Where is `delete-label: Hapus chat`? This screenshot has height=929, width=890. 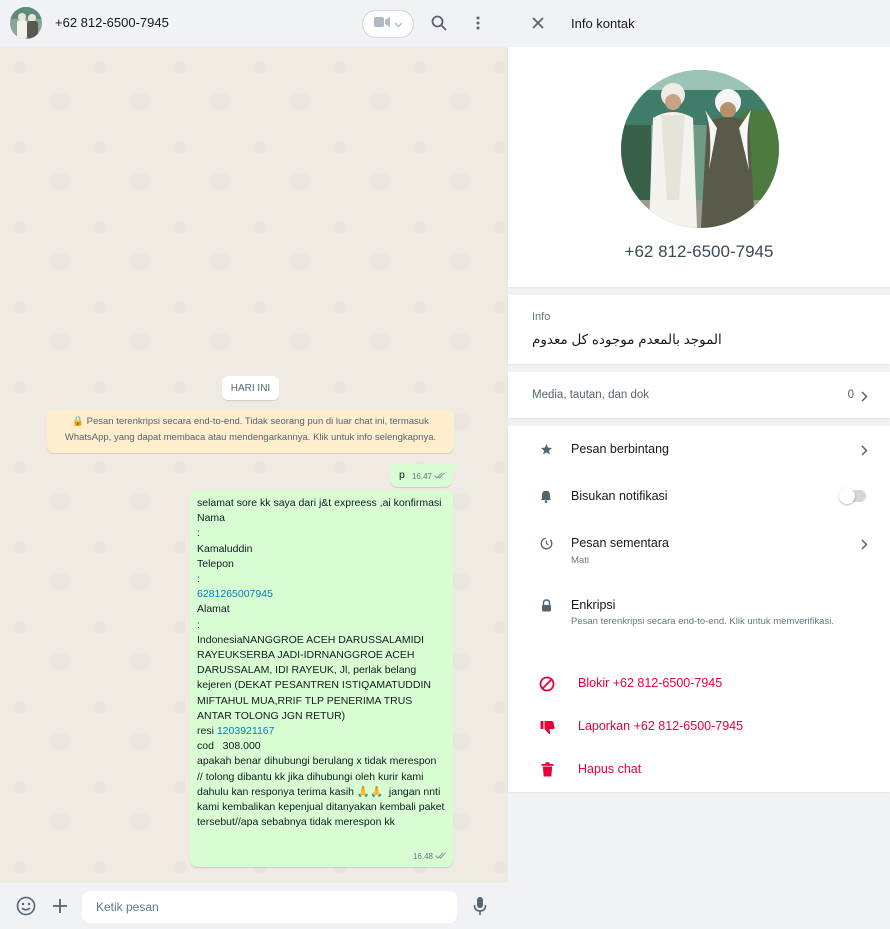
delete-label: Hapus chat is located at coordinates (610, 769).